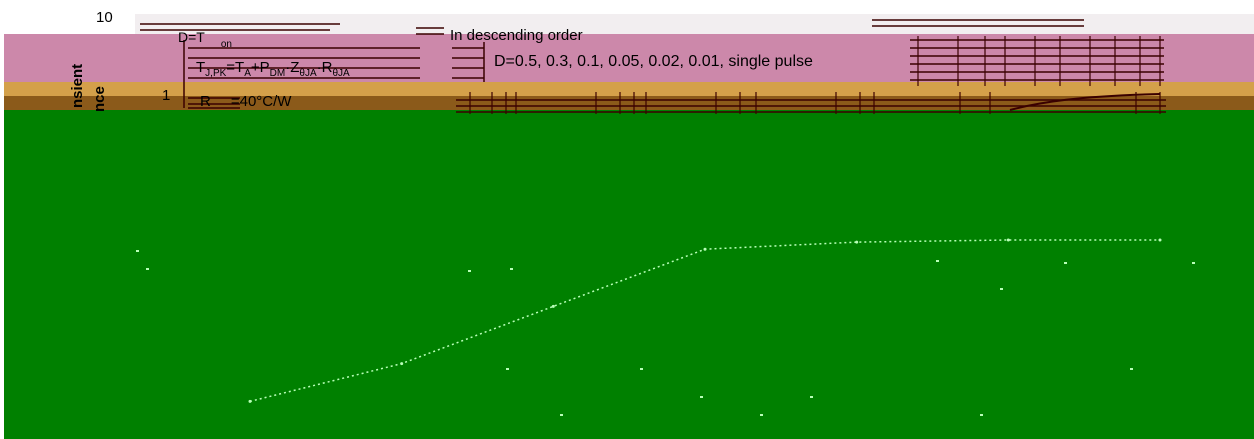 This screenshot has height=439, width=1254. I want to click on tj-t: T, so click(200, 67).